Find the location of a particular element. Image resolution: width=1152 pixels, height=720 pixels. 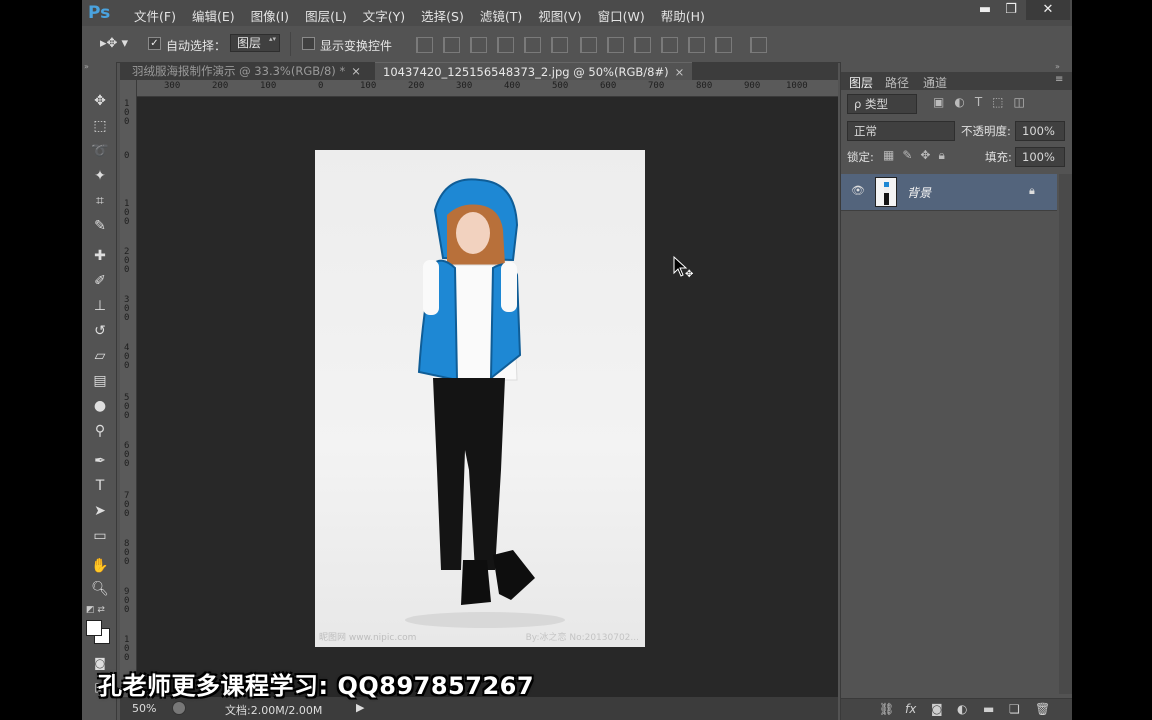

show-transform-checkbox is located at coordinates (308, 43).